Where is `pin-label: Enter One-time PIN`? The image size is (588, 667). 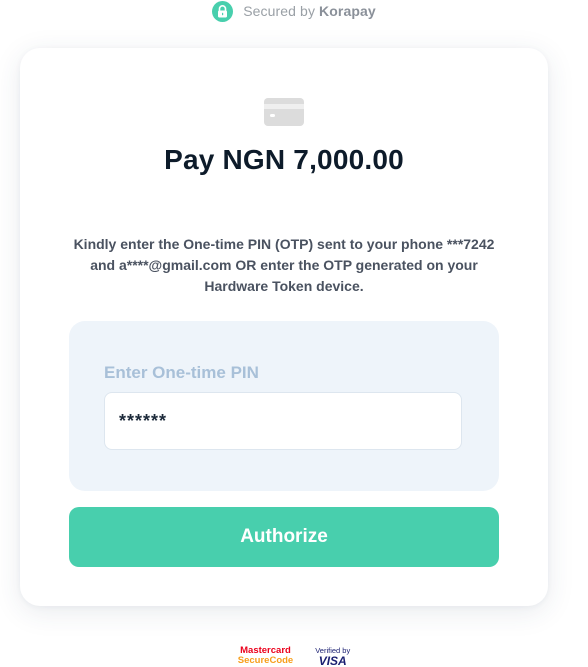
pin-label: Enter One-time PIN is located at coordinates (181, 372).